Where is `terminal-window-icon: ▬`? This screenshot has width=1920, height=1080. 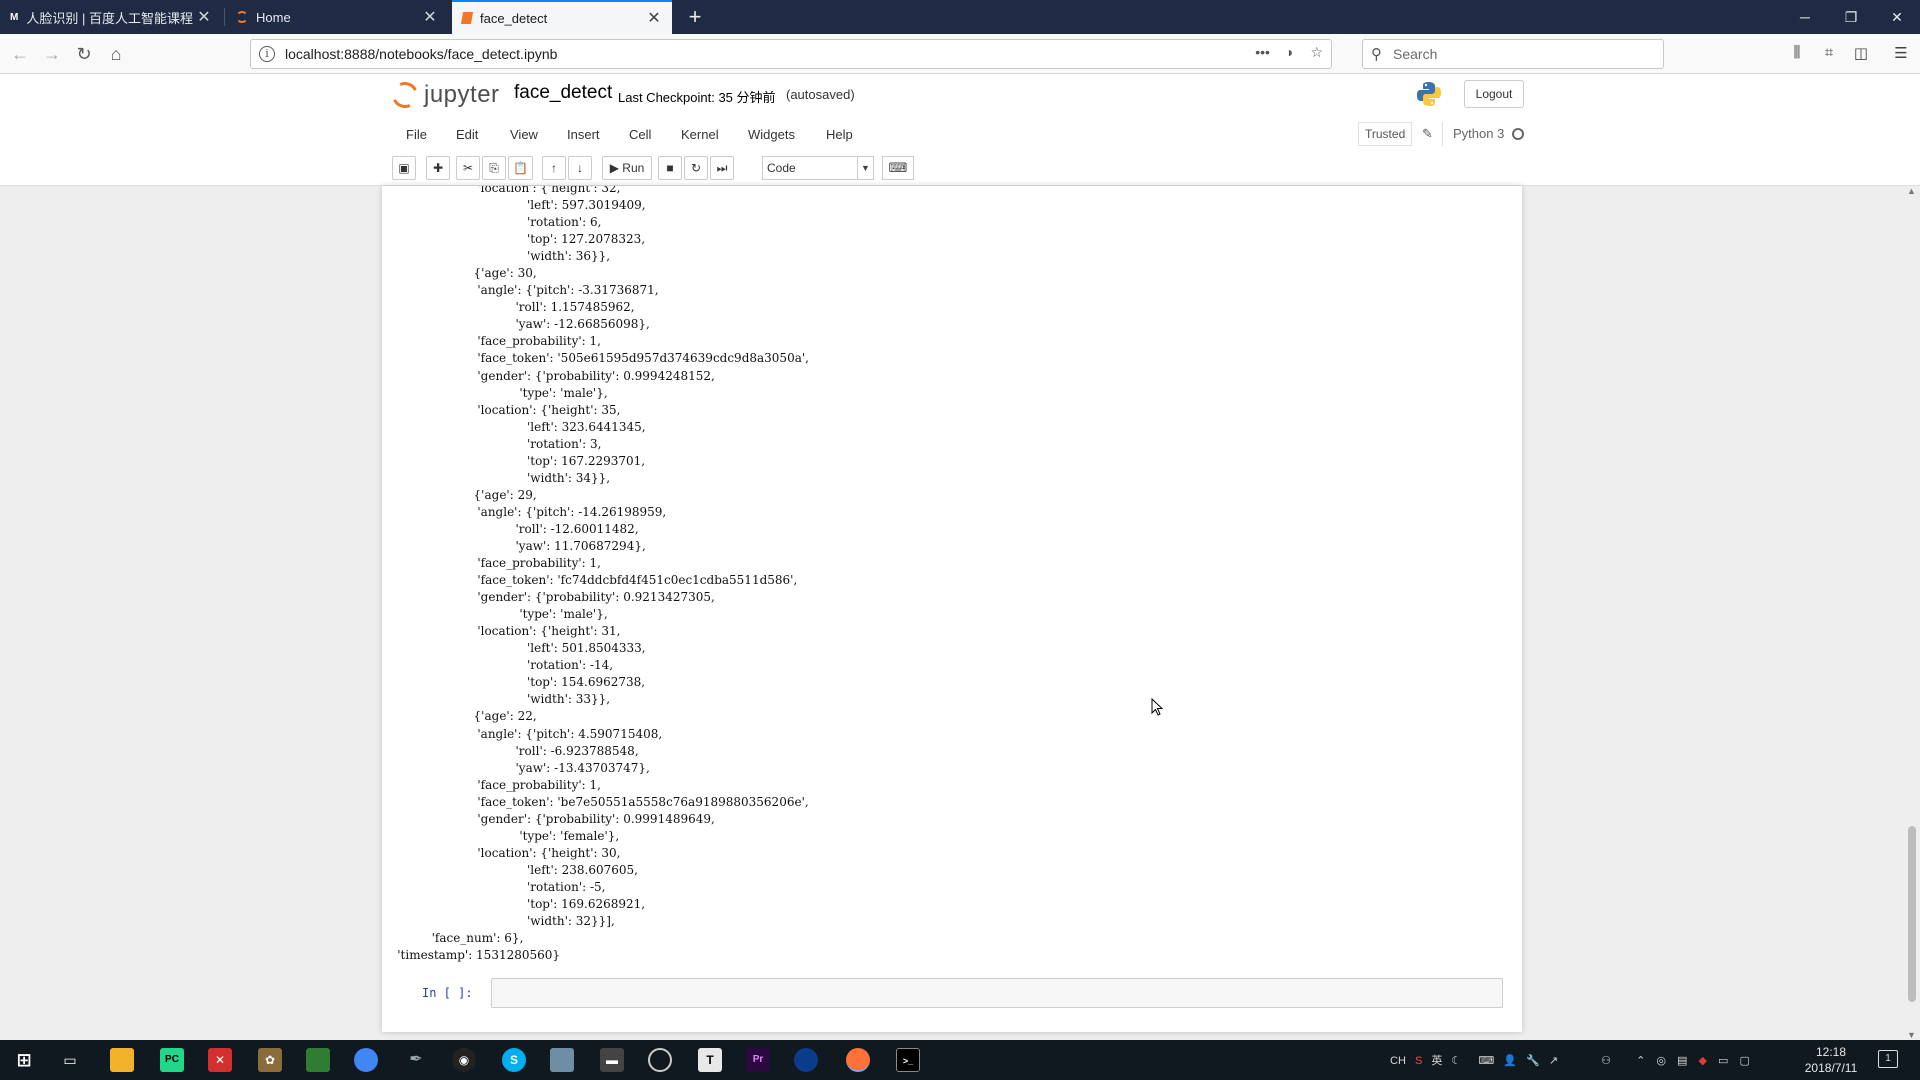
terminal-window-icon: ▬ is located at coordinates (612, 1060).